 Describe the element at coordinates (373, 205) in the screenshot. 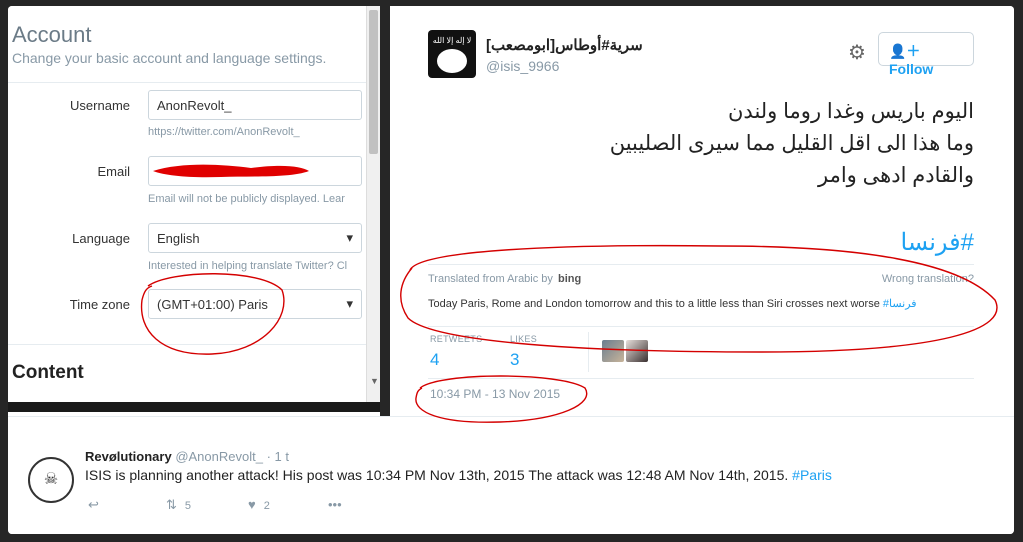

I see `vertical-scrollbar: ▼` at that location.